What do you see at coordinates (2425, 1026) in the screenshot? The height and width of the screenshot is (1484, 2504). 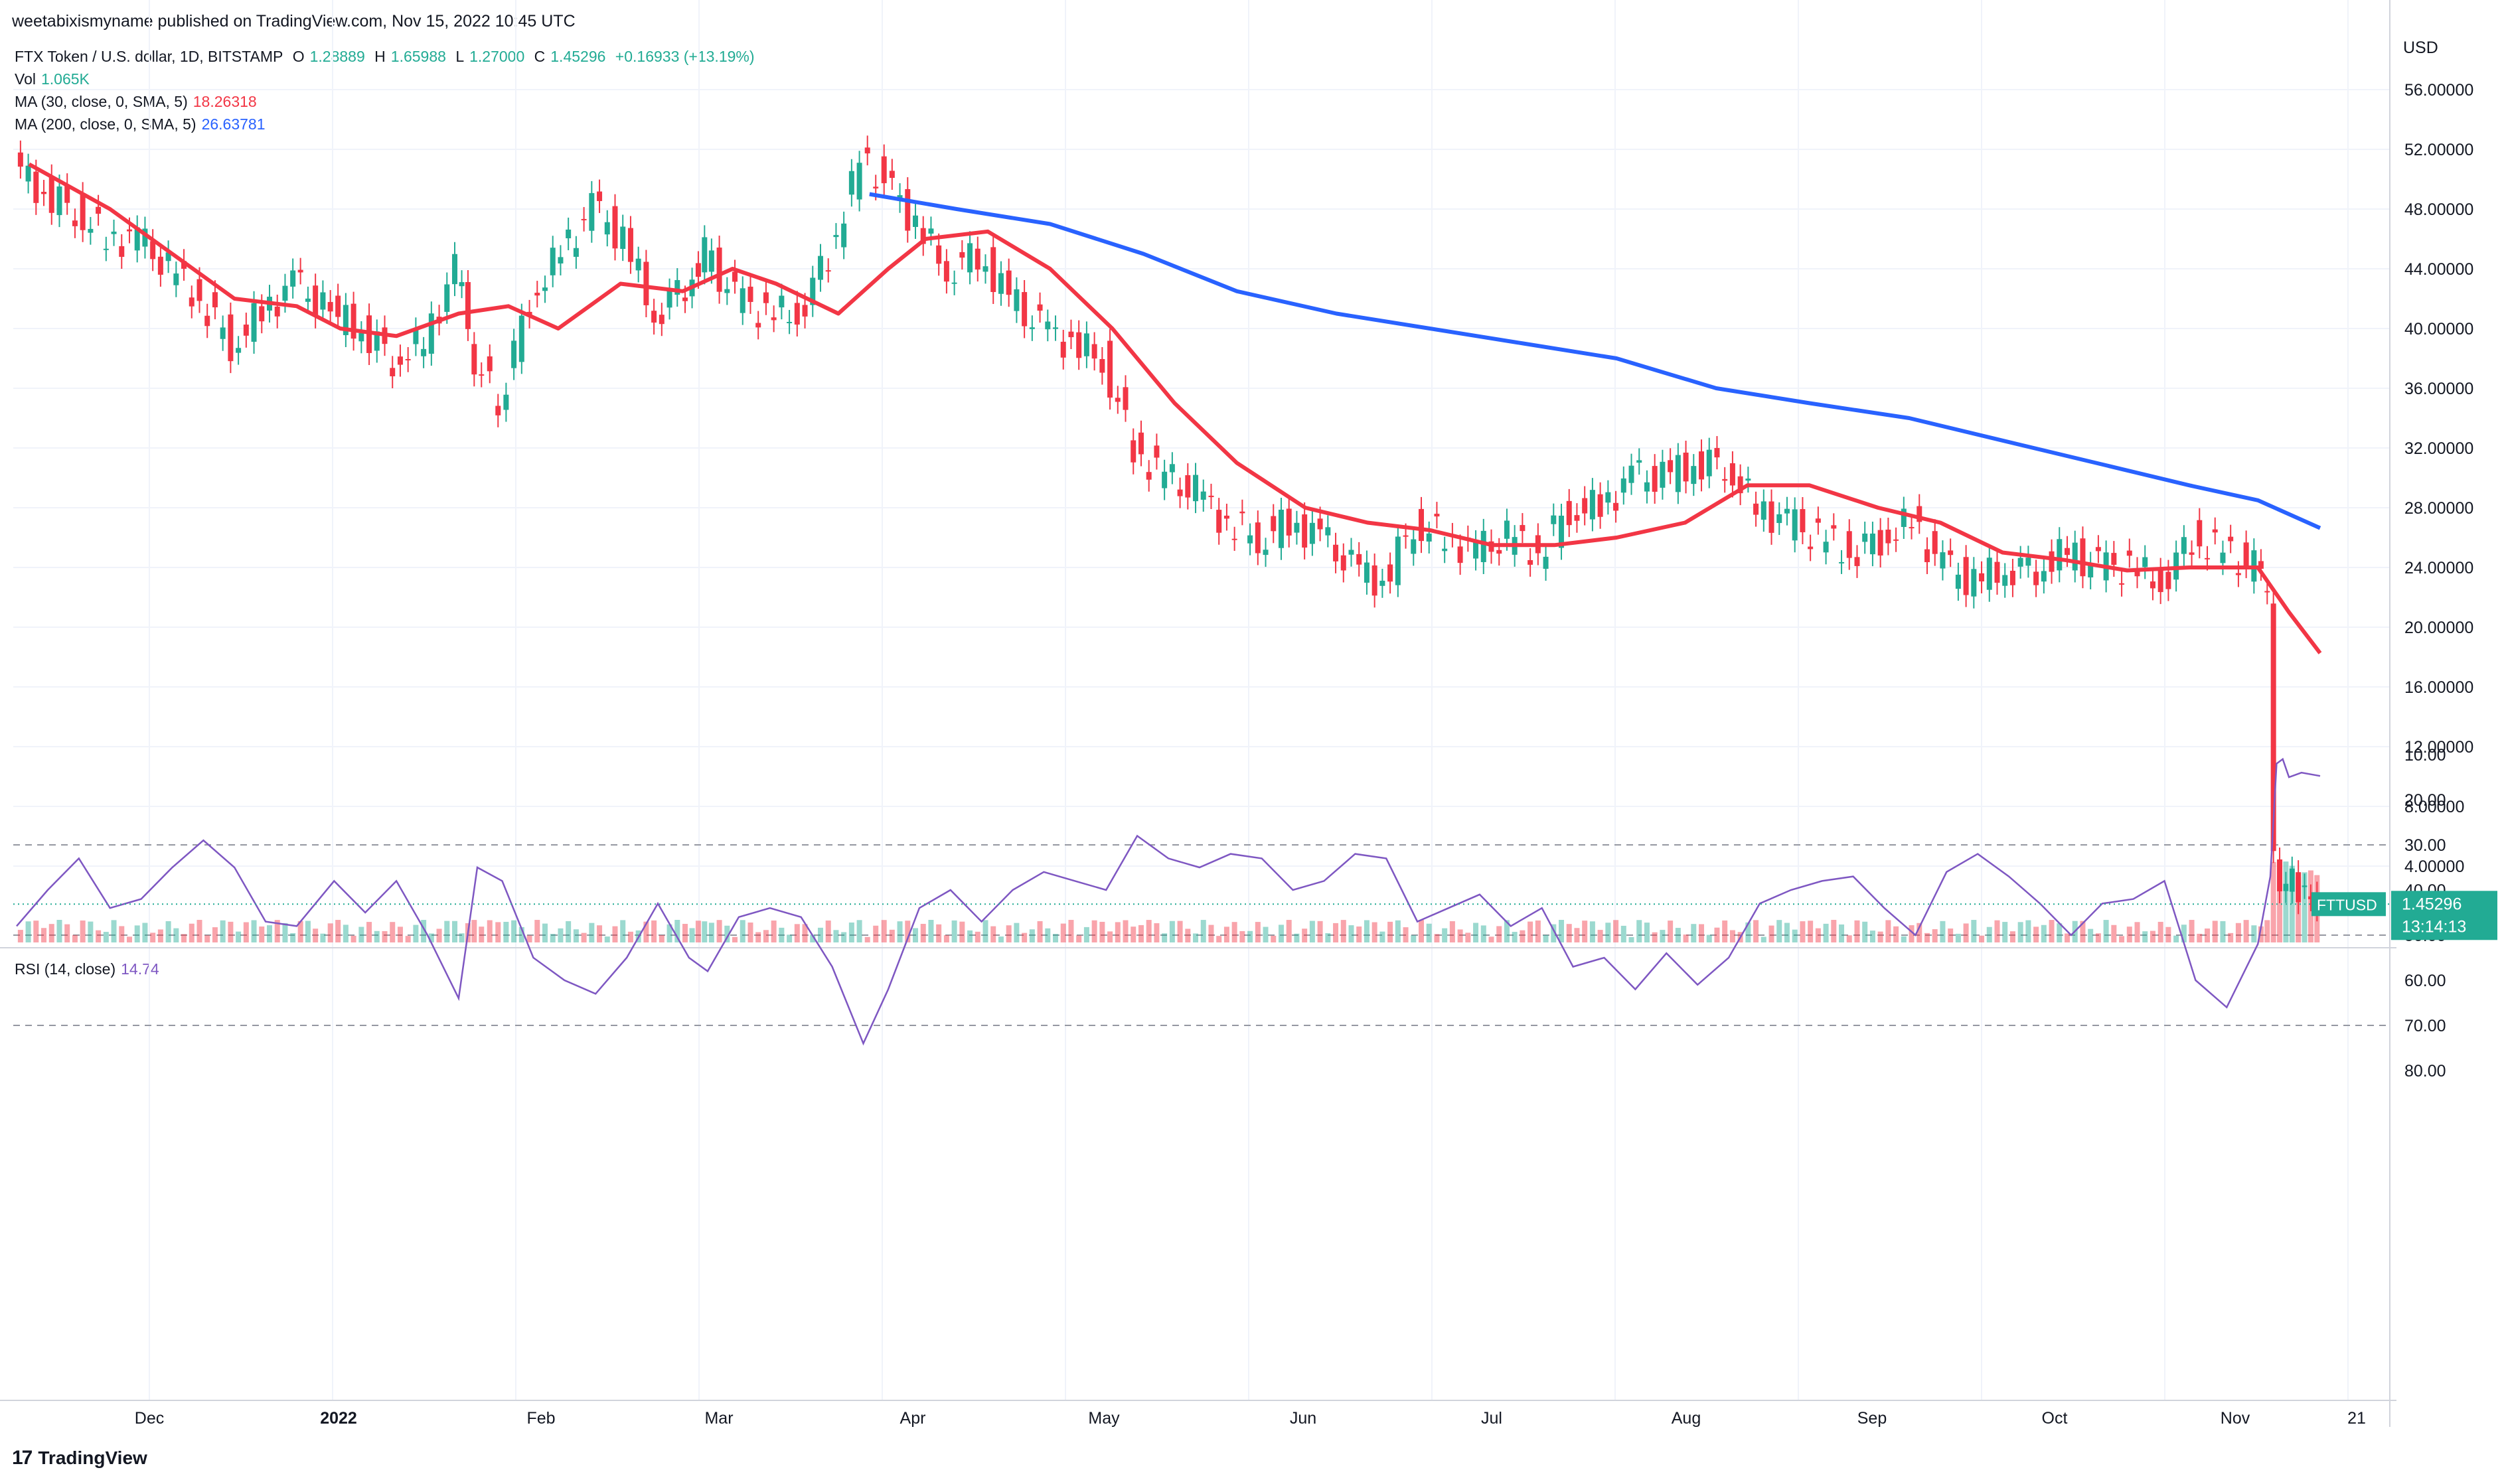 I see `rsi-tick-label: 70.00` at bounding box center [2425, 1026].